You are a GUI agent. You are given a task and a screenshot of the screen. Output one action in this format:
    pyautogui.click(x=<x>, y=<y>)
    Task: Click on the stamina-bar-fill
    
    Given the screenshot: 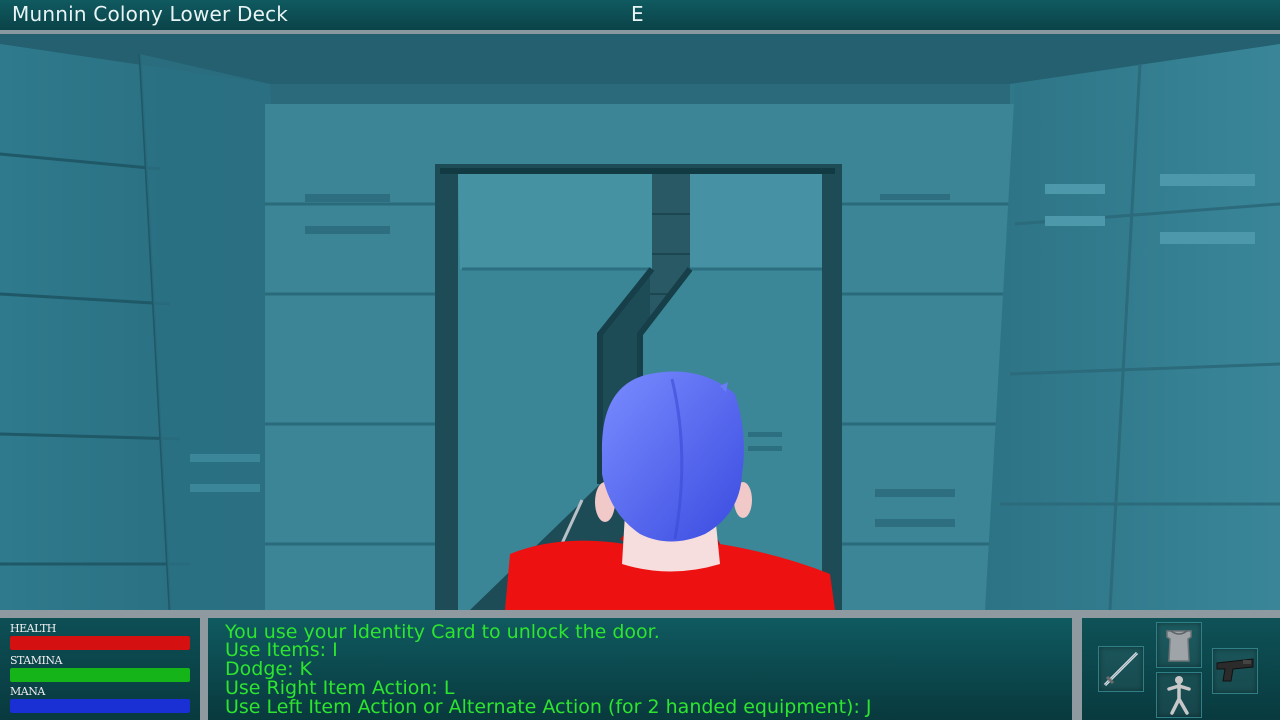 What is the action you would take?
    pyautogui.click(x=100, y=675)
    